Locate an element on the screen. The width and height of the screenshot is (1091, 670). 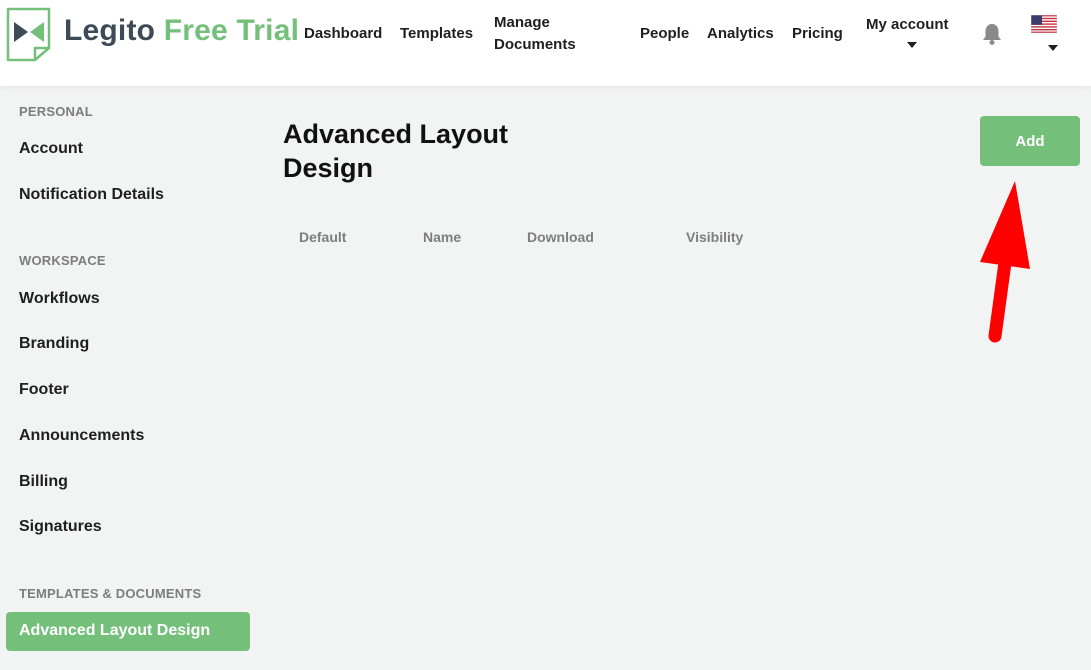
sidebar-item-signatures: Signatures is located at coordinates (60, 527).